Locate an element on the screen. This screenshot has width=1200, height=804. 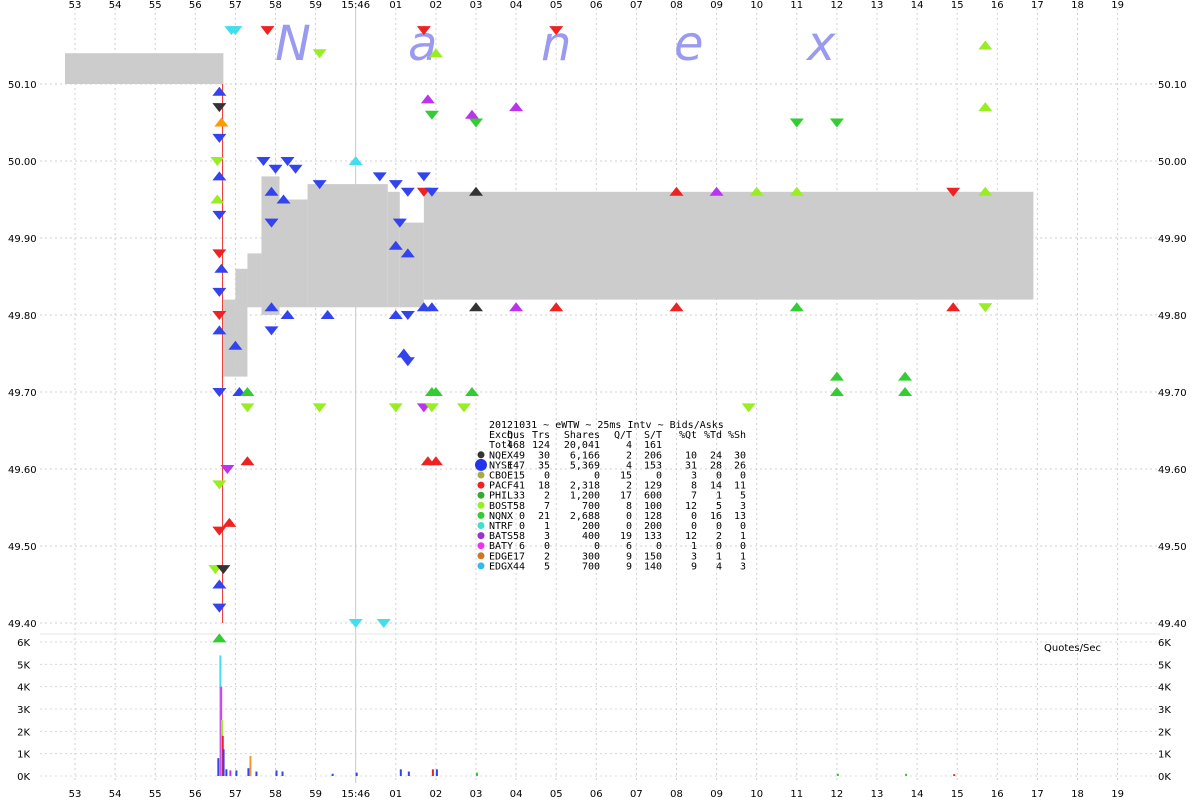
x-tick-label-top: 17 is located at coordinates (1037, 5).